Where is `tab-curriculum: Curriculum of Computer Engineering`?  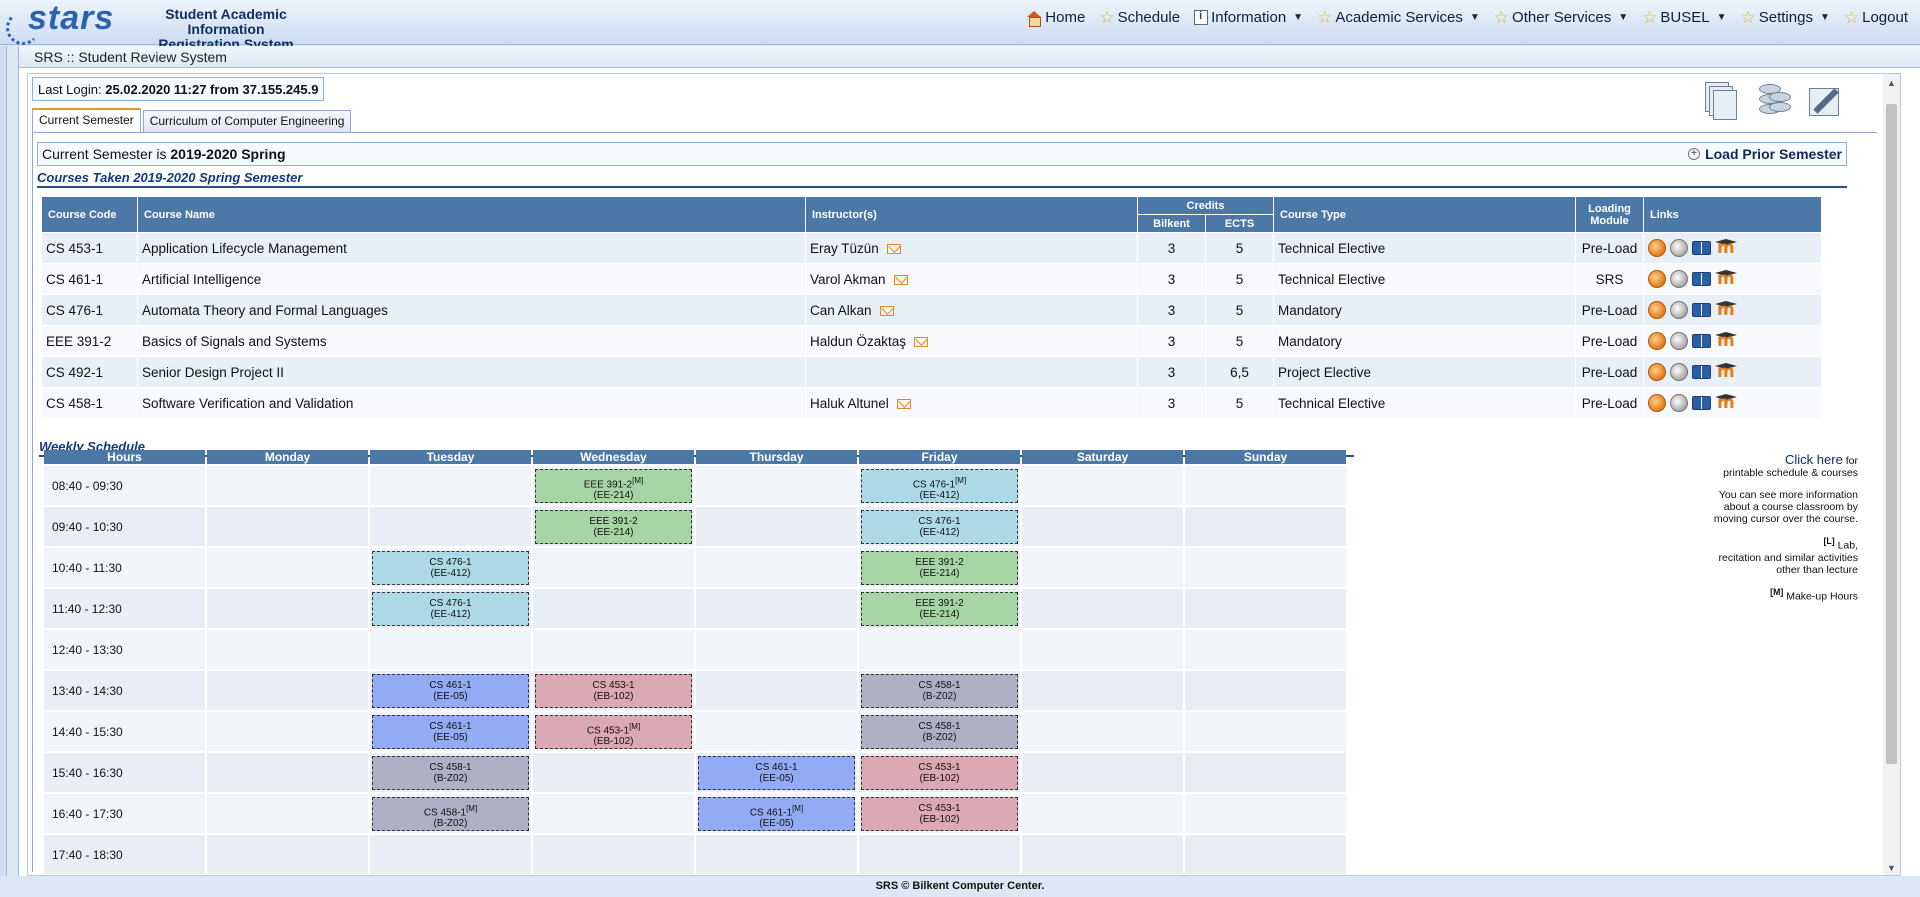 tab-curriculum: Curriculum of Computer Engineering is located at coordinates (247, 121).